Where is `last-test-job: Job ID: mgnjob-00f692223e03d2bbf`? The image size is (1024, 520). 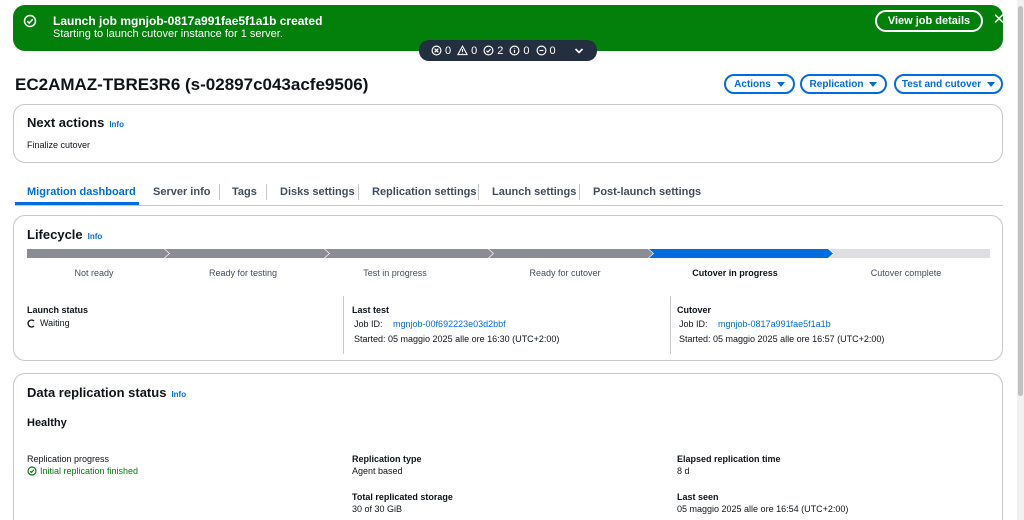 last-test-job: Job ID: mgnjob-00f692223e03d2bbf is located at coordinates (430, 324).